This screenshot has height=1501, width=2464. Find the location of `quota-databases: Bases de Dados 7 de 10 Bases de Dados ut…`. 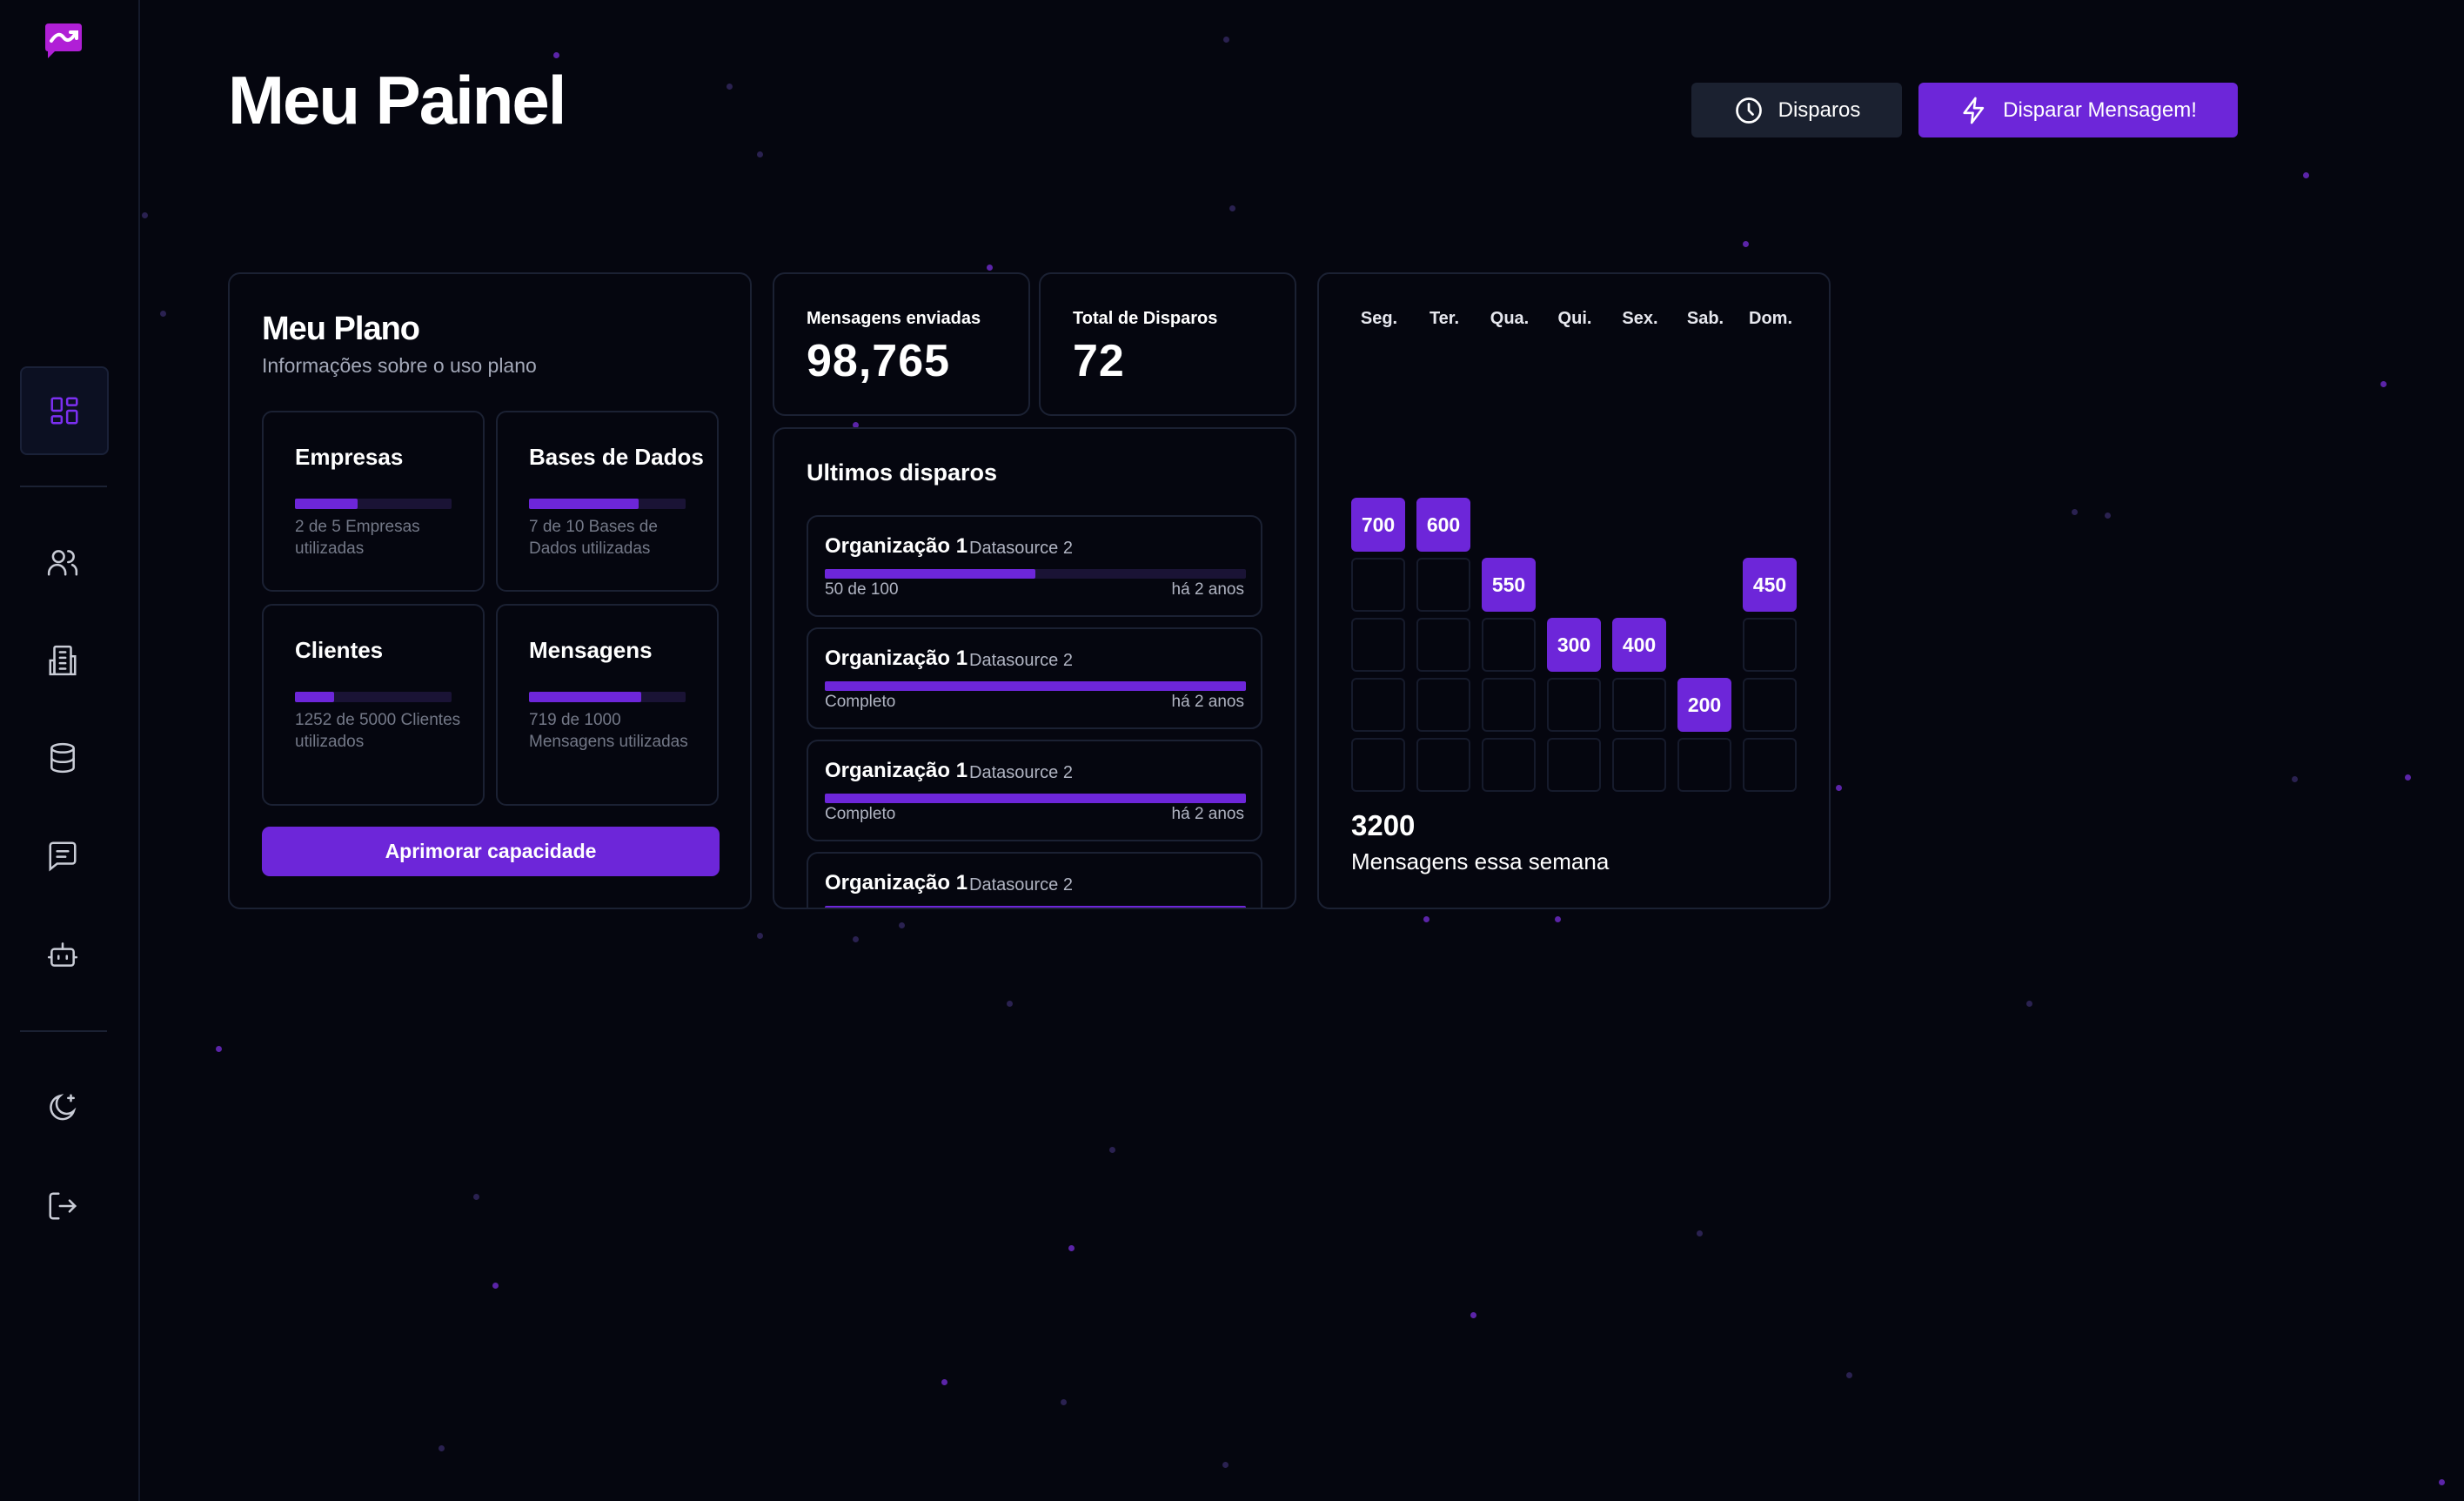

quota-databases: Bases de Dados 7 de 10 Bases de Dados ut… is located at coordinates (607, 501).